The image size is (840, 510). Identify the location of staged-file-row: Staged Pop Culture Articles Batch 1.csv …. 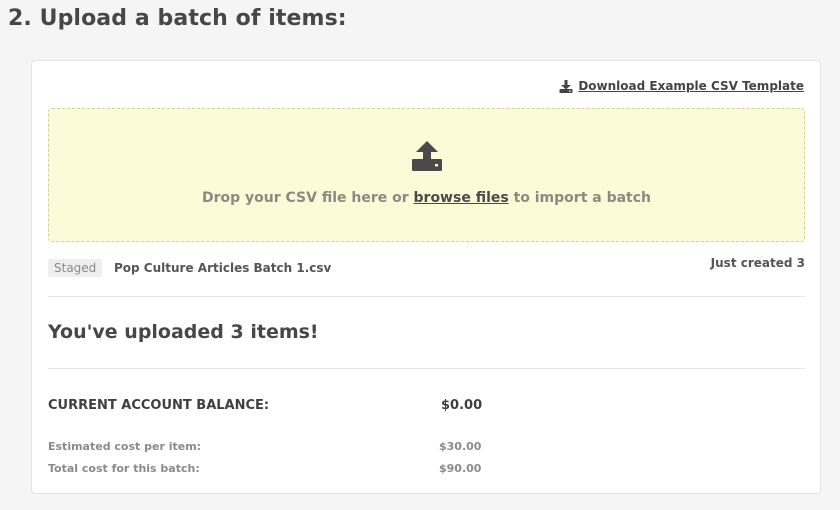
(426, 267).